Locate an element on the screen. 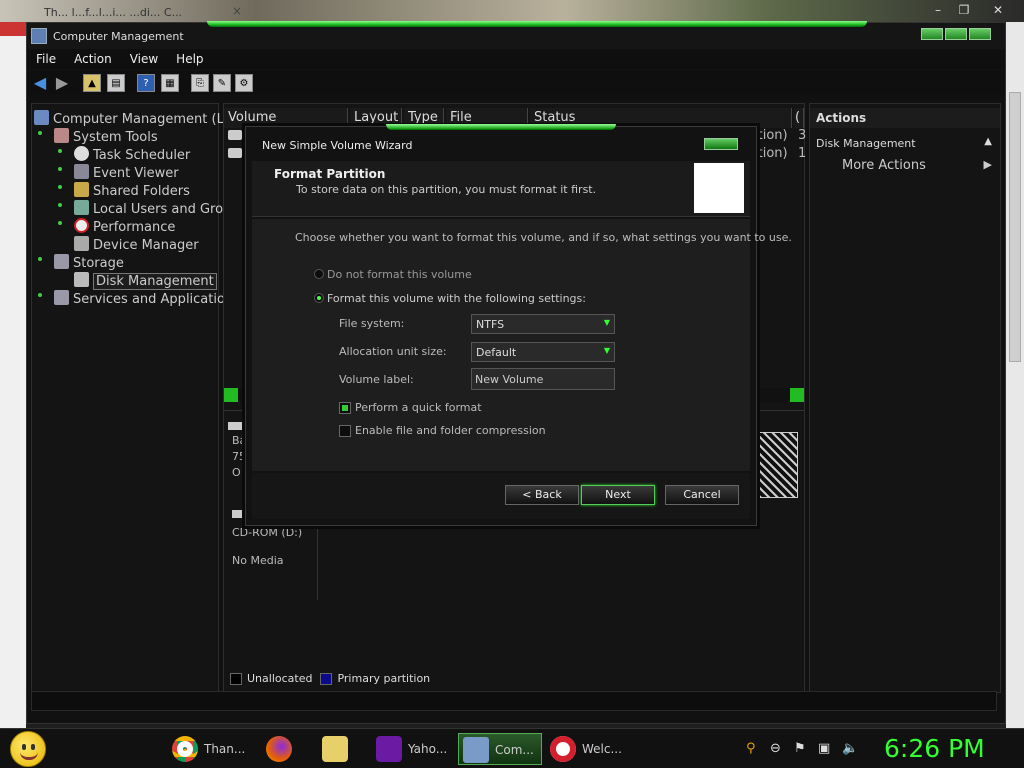 The height and width of the screenshot is (768, 1024). chevron-right-icon: ▶ is located at coordinates (988, 164).